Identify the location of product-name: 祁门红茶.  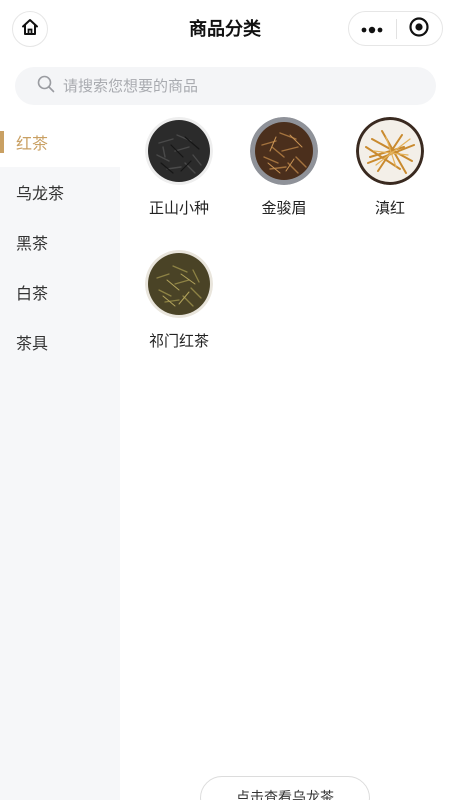
(178, 341).